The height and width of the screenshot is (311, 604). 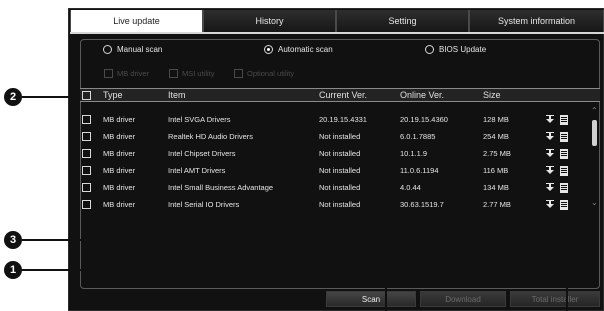 I want to click on callout-1: 1, so click(x=13, y=270).